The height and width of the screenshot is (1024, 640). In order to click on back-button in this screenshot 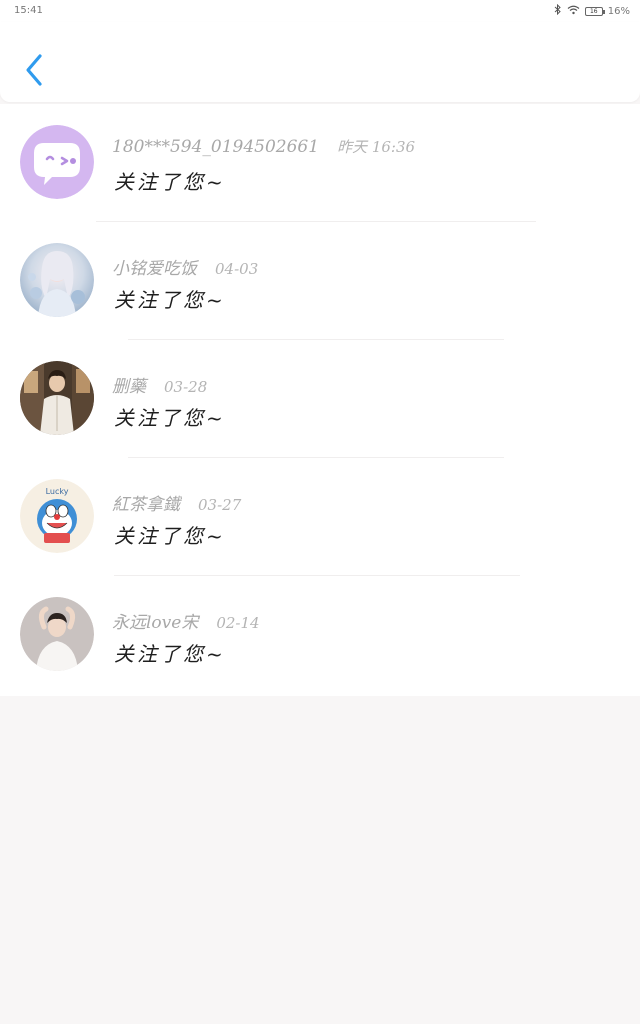, I will do `click(34, 70)`.